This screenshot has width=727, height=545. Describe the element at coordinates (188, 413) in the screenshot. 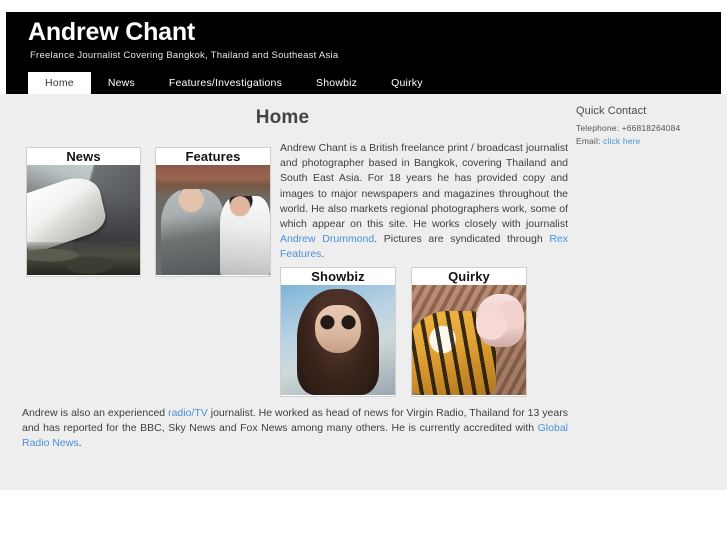

I see `link-radio-tv: radio/TV` at that location.